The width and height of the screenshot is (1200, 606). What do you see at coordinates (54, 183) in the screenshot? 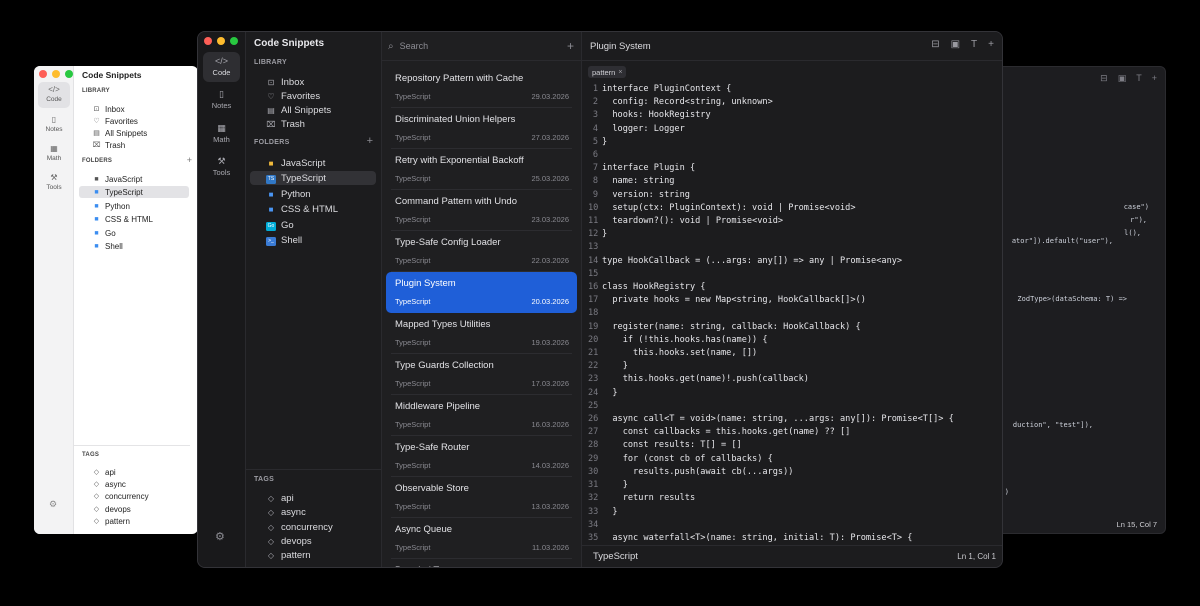
I see `light-rail-tools: ⚒ Tools` at bounding box center [54, 183].